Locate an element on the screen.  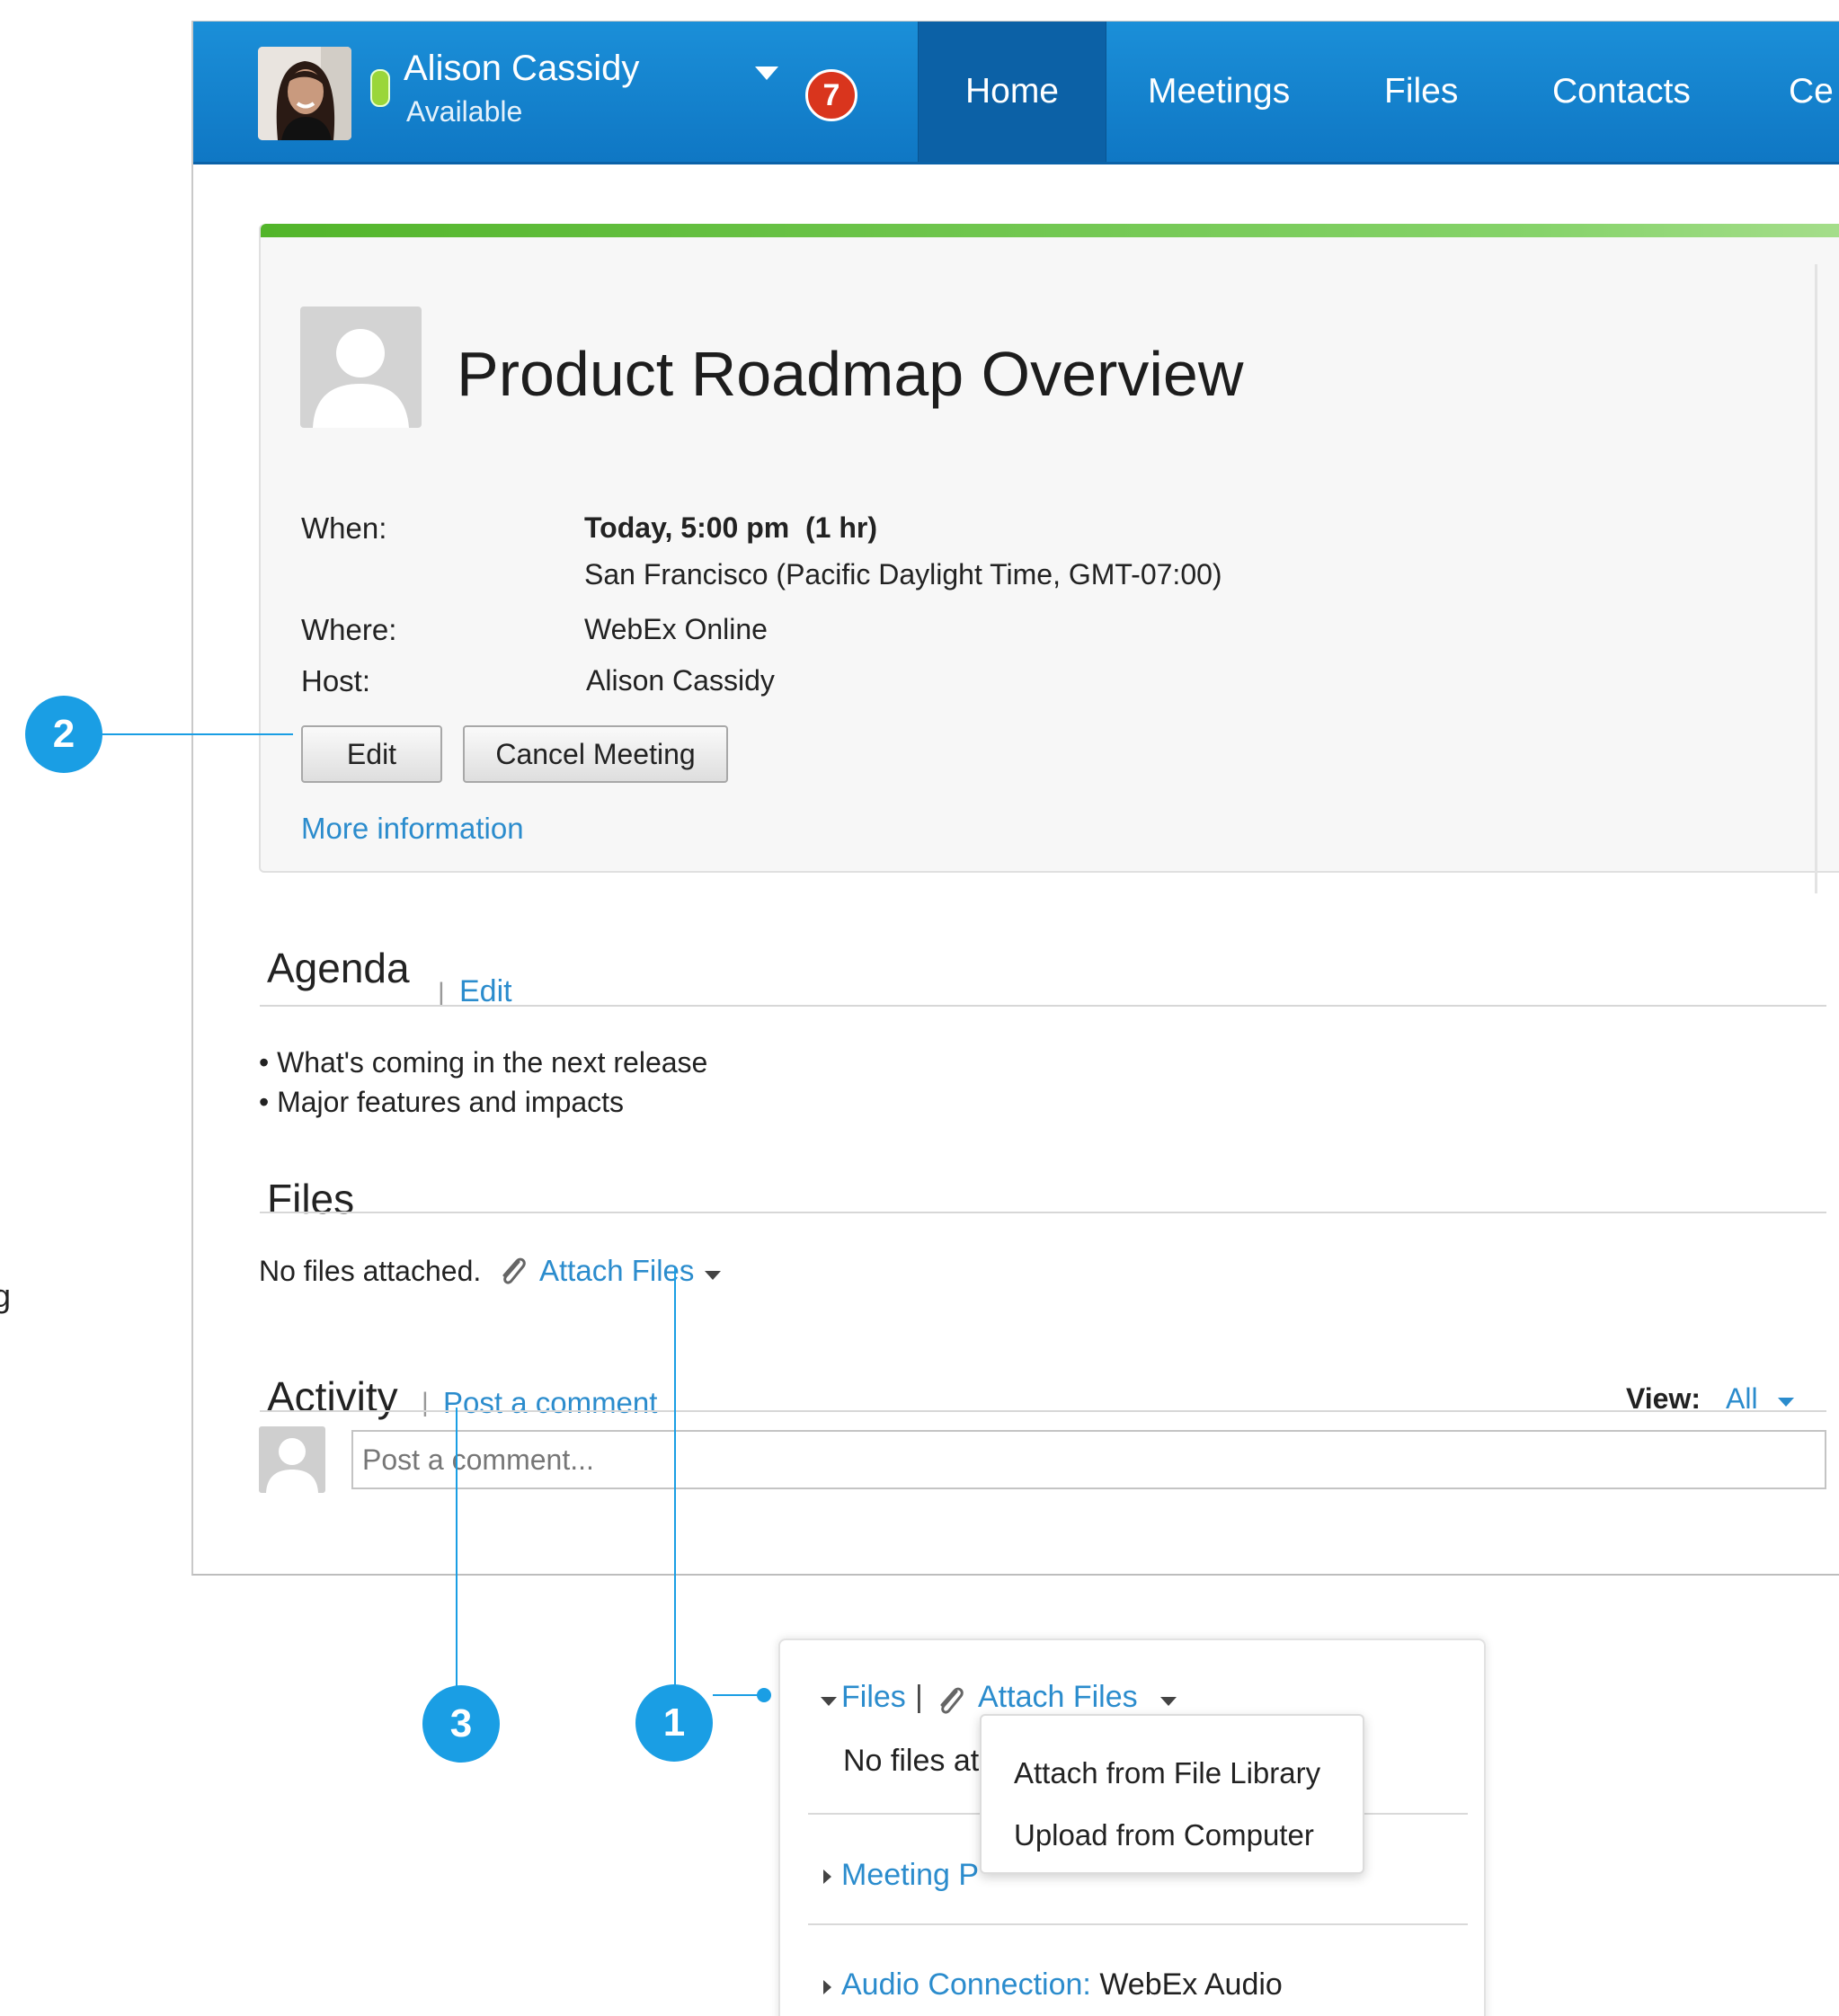
callout-marker-3: 3 is located at coordinates (461, 1724).